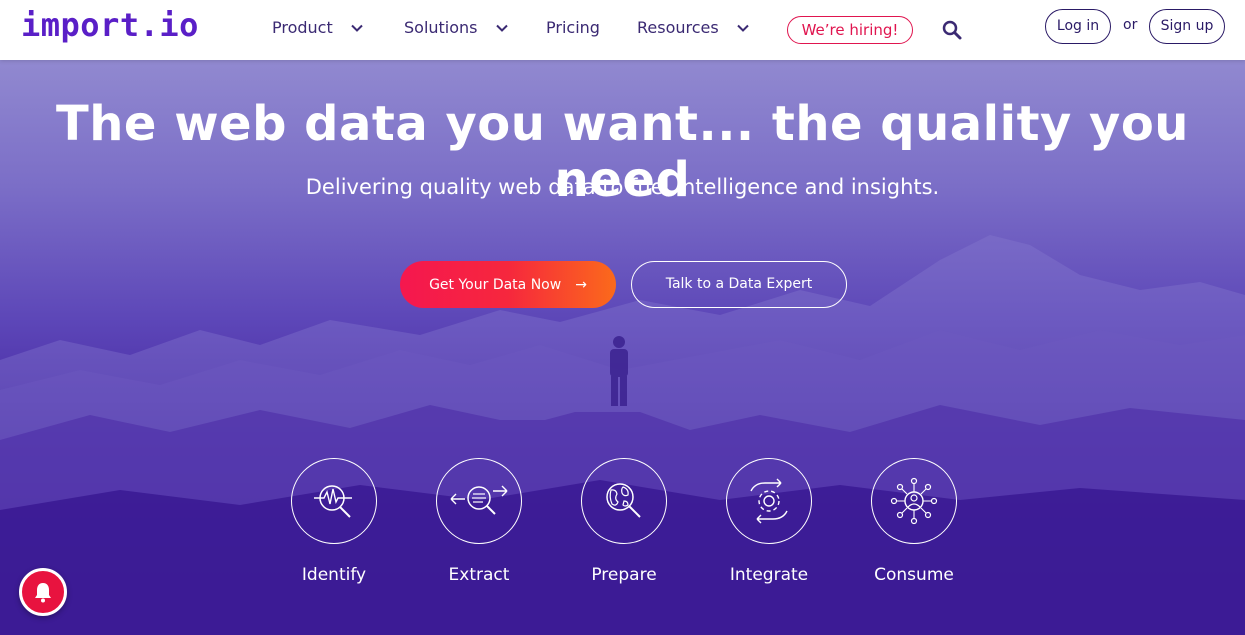  I want to click on gear-cycle-icon, so click(769, 501).